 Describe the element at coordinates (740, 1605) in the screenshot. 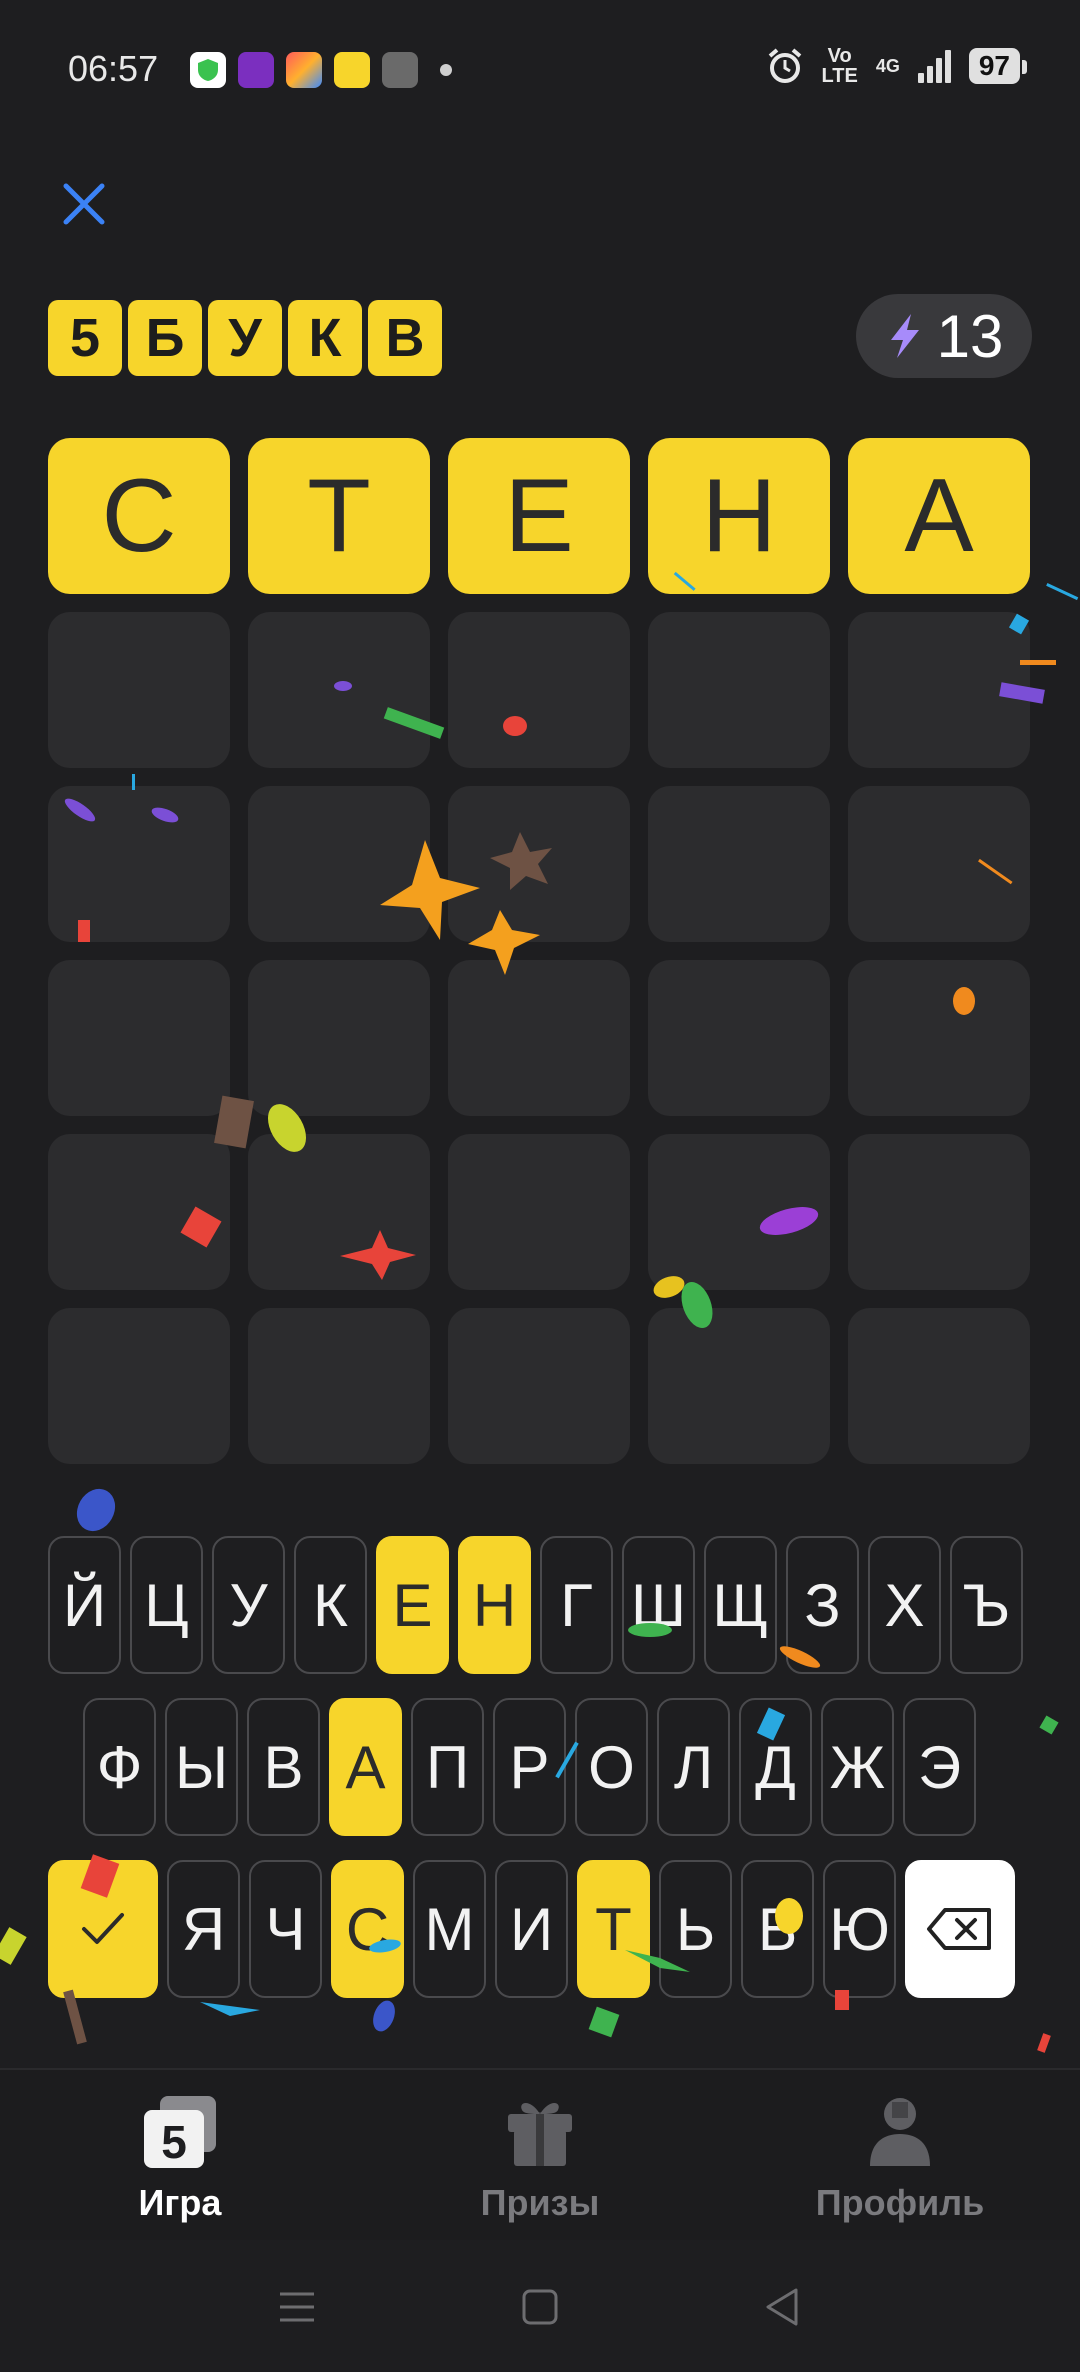

I see `key-letter: Щ` at that location.